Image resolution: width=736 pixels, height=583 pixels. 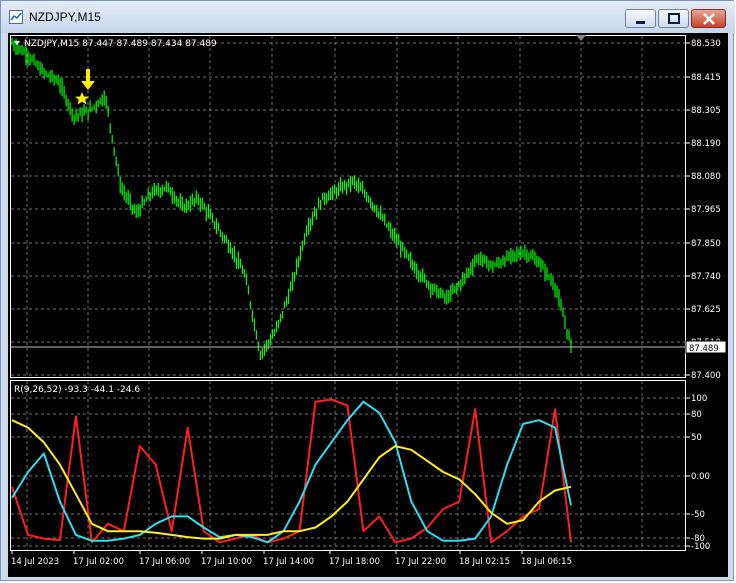 What do you see at coordinates (82, 98) in the screenshot?
I see `yellow-star-icon` at bounding box center [82, 98].